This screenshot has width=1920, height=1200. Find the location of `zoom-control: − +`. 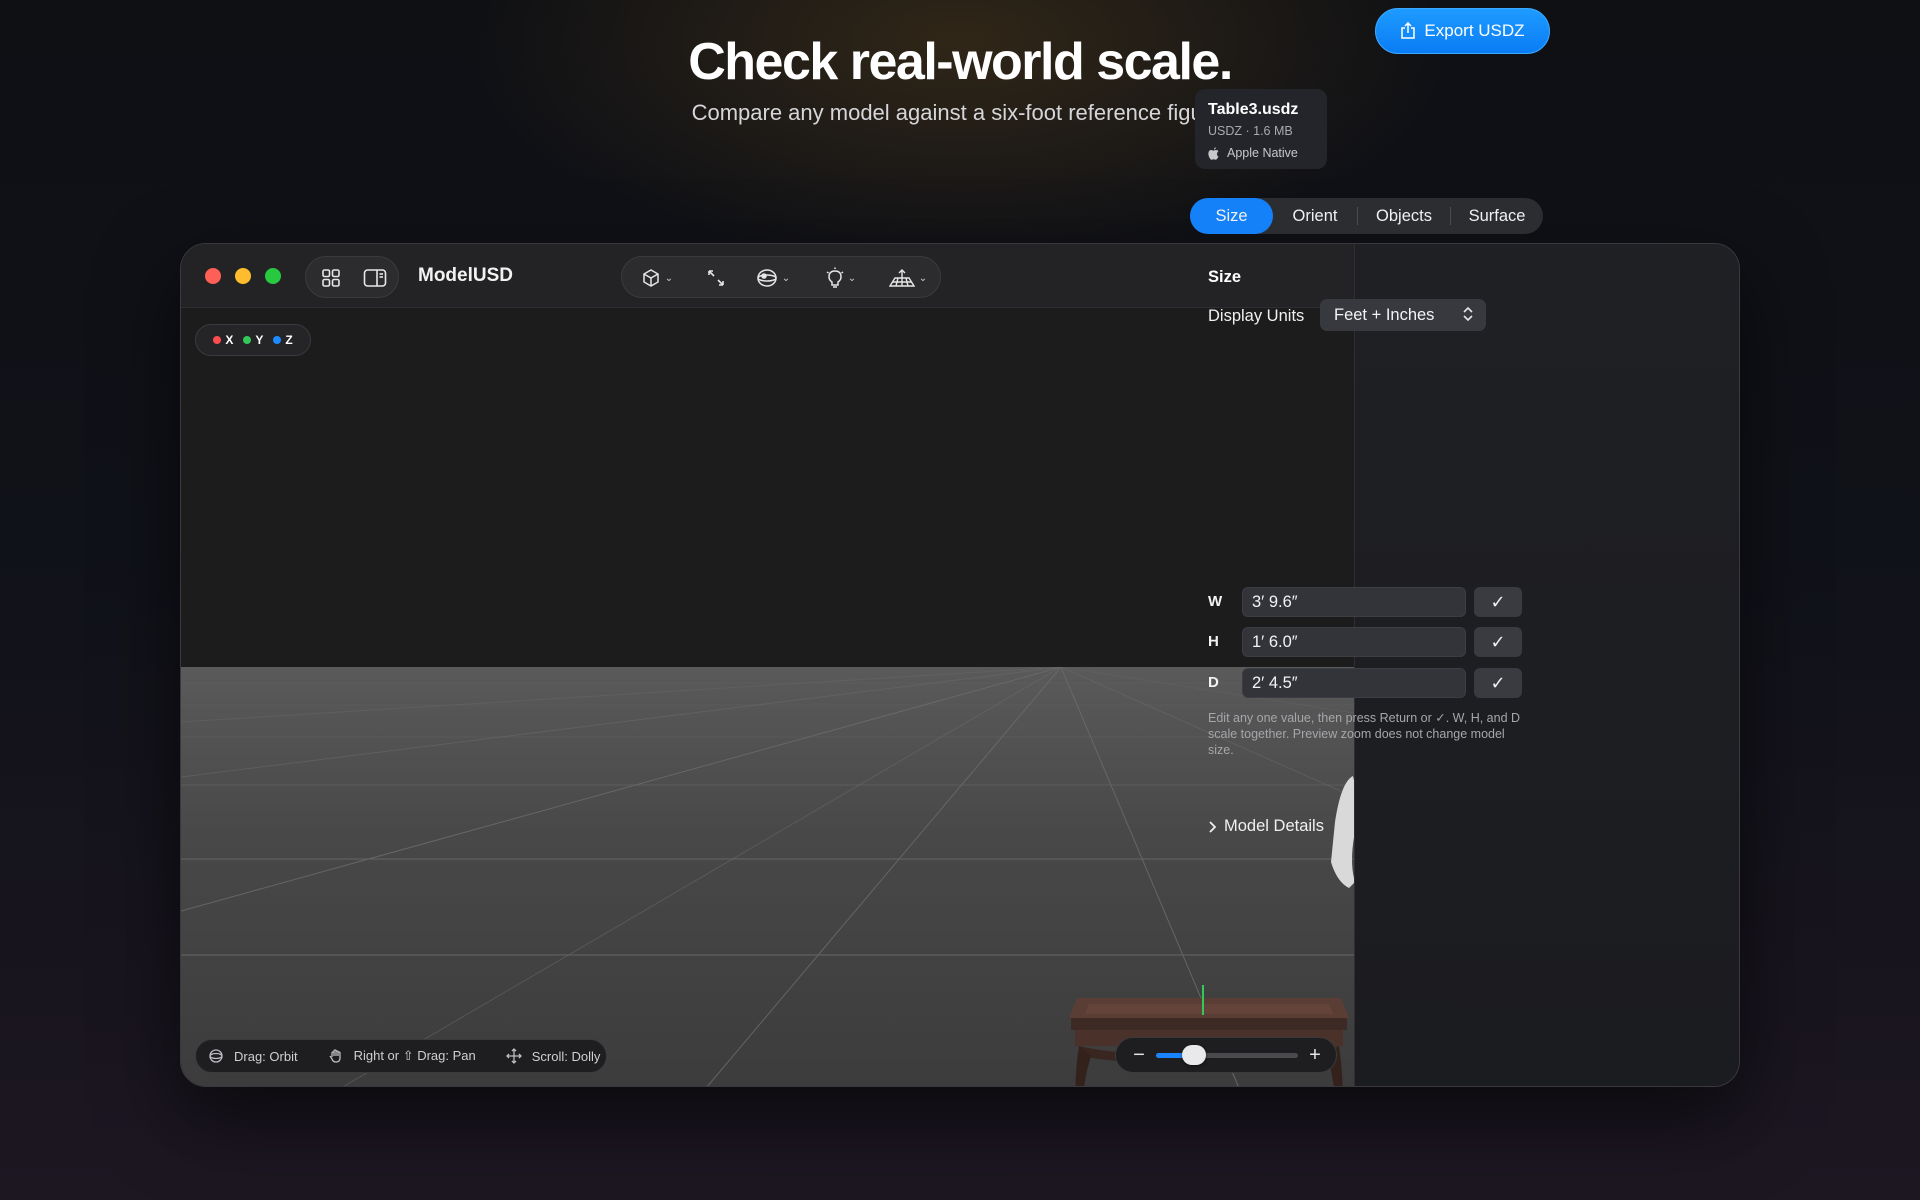

zoom-control: − + is located at coordinates (1226, 1055).